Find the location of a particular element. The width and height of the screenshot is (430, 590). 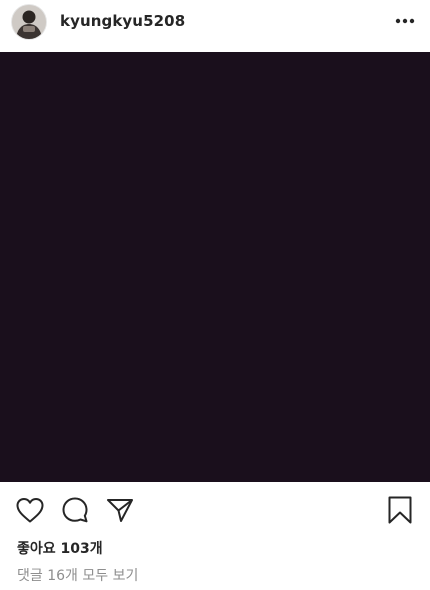

share-button is located at coordinates (120, 510).